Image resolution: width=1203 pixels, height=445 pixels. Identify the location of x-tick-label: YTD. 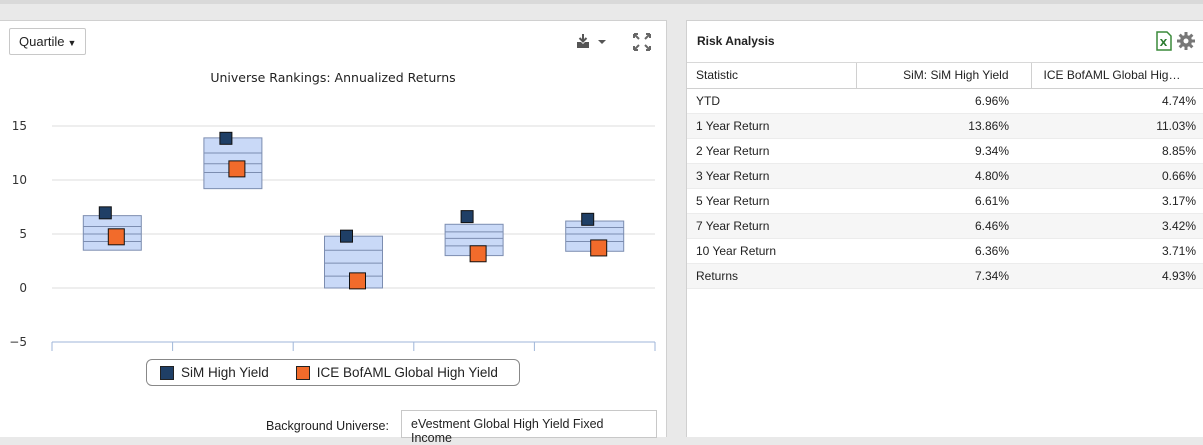
(112, 352).